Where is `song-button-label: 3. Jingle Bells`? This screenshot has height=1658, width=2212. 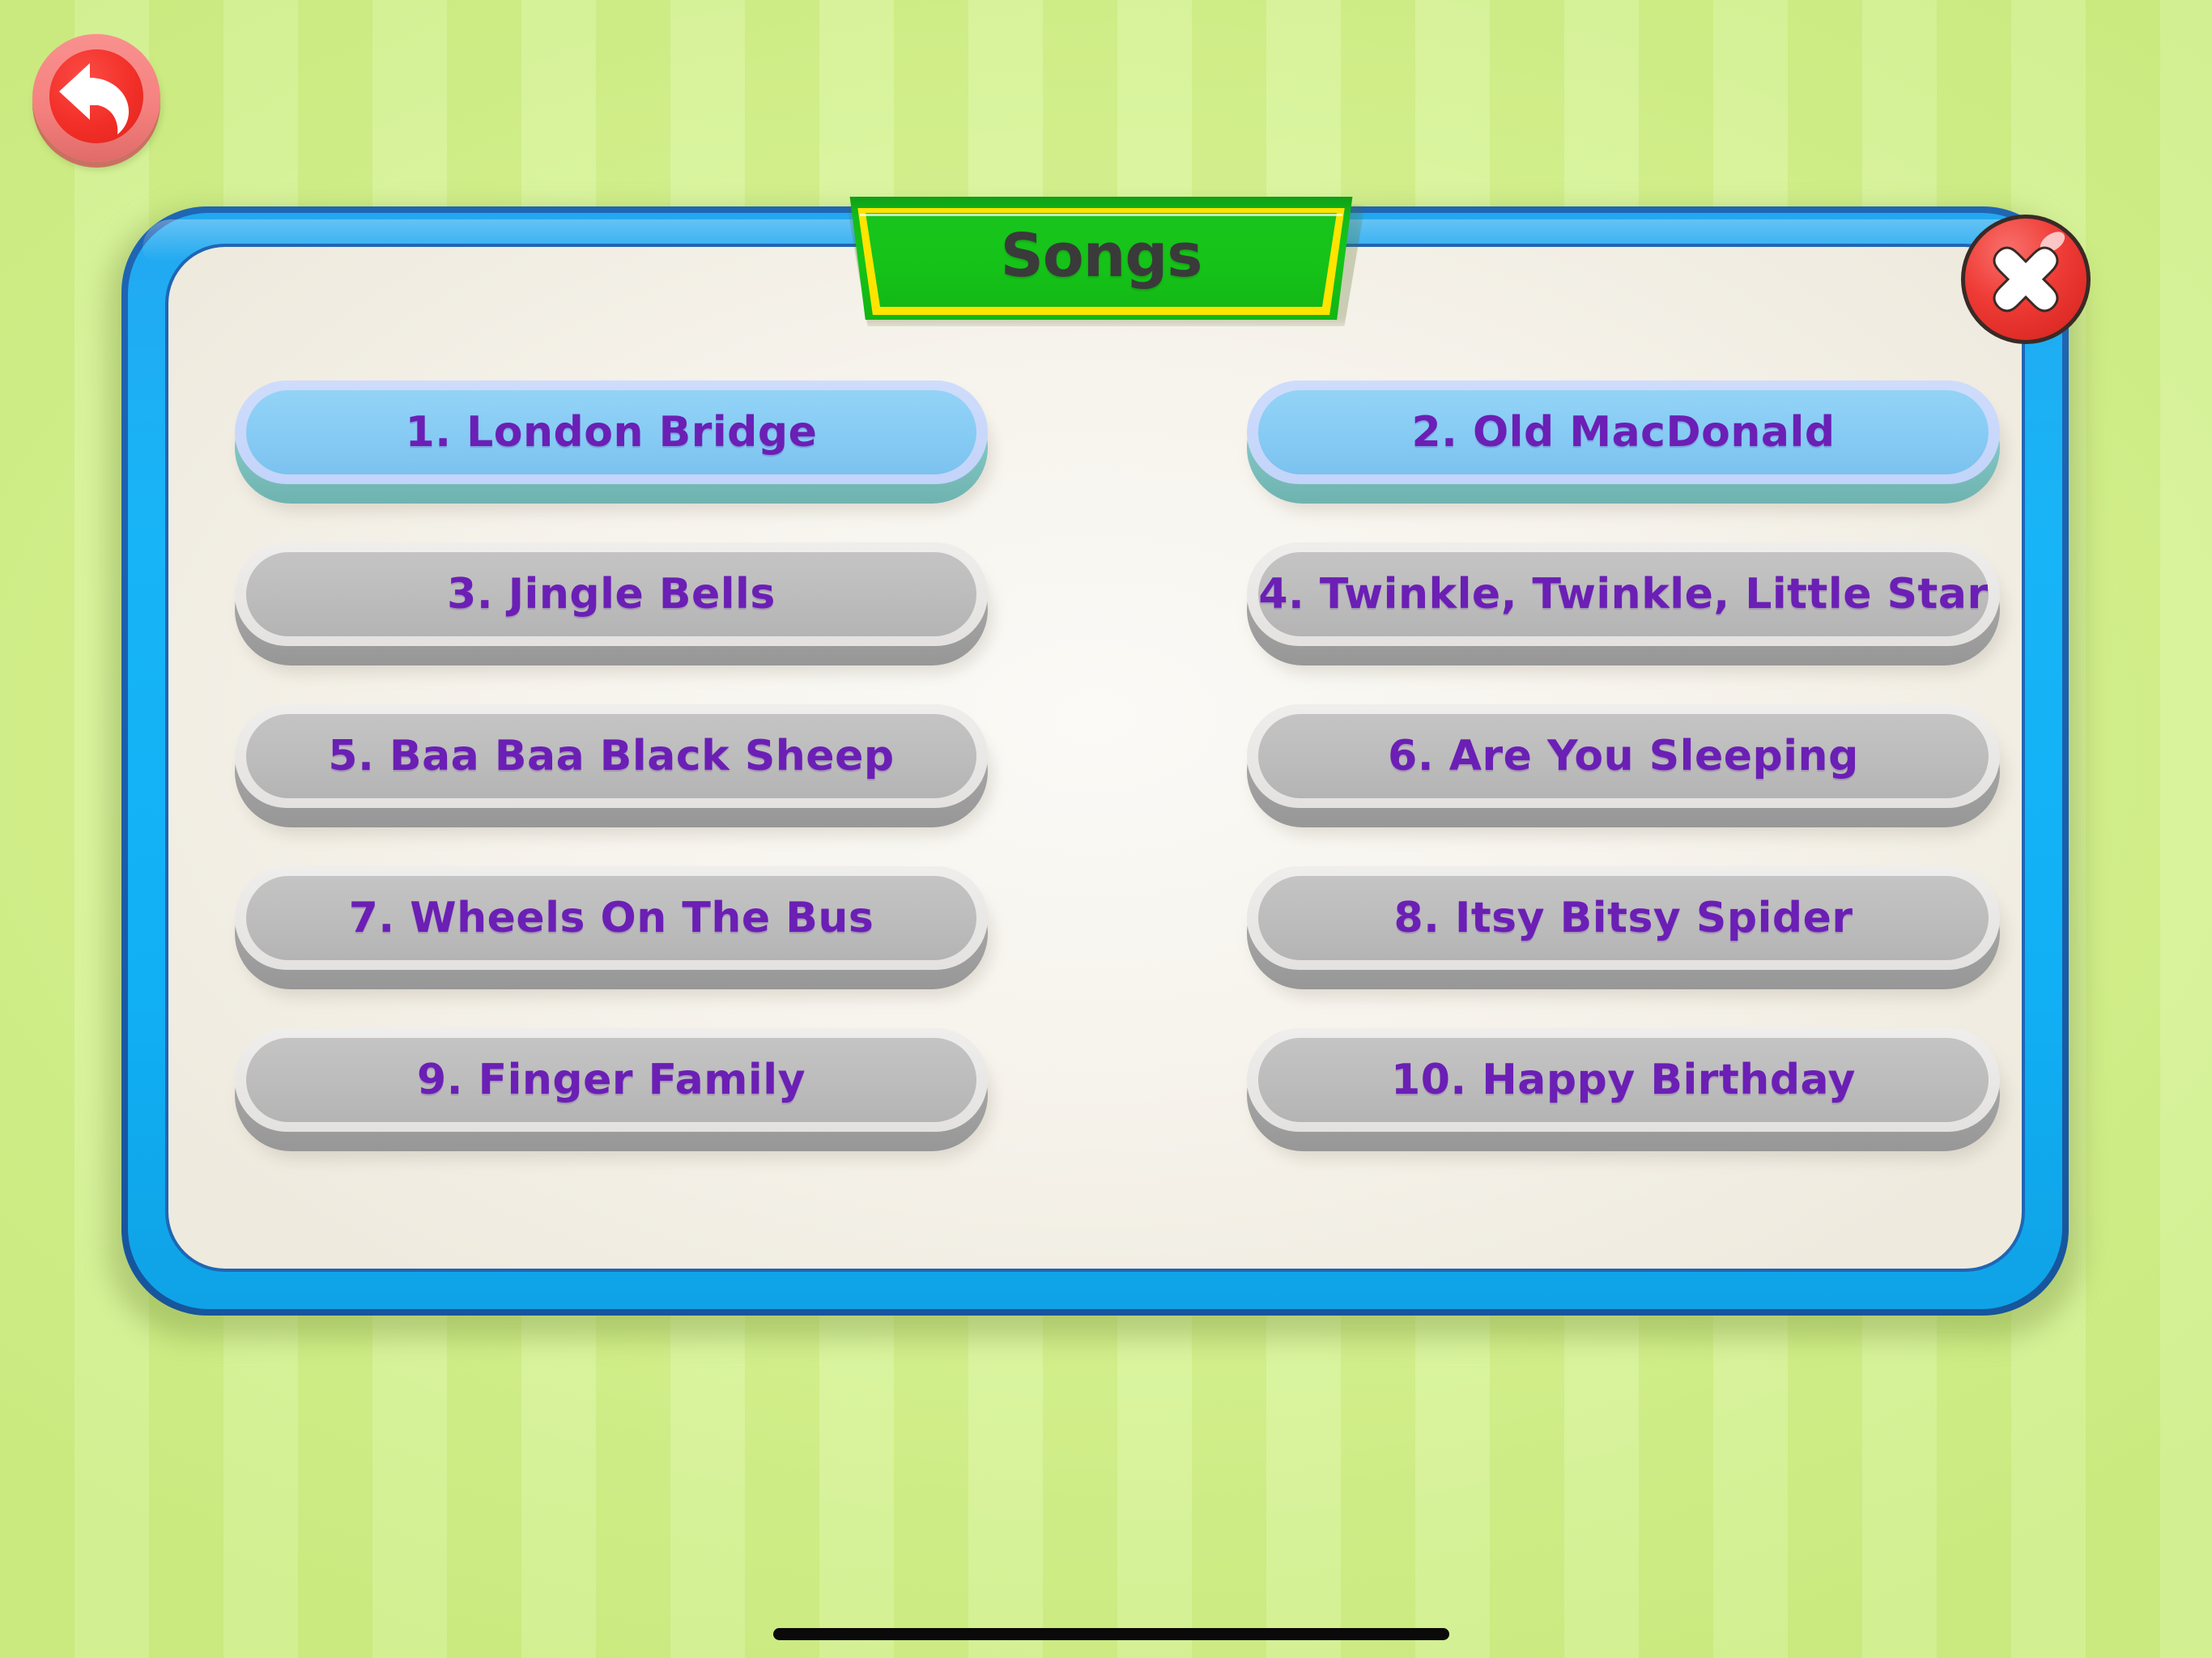
song-button-label: 3. Jingle Bells is located at coordinates (611, 594).